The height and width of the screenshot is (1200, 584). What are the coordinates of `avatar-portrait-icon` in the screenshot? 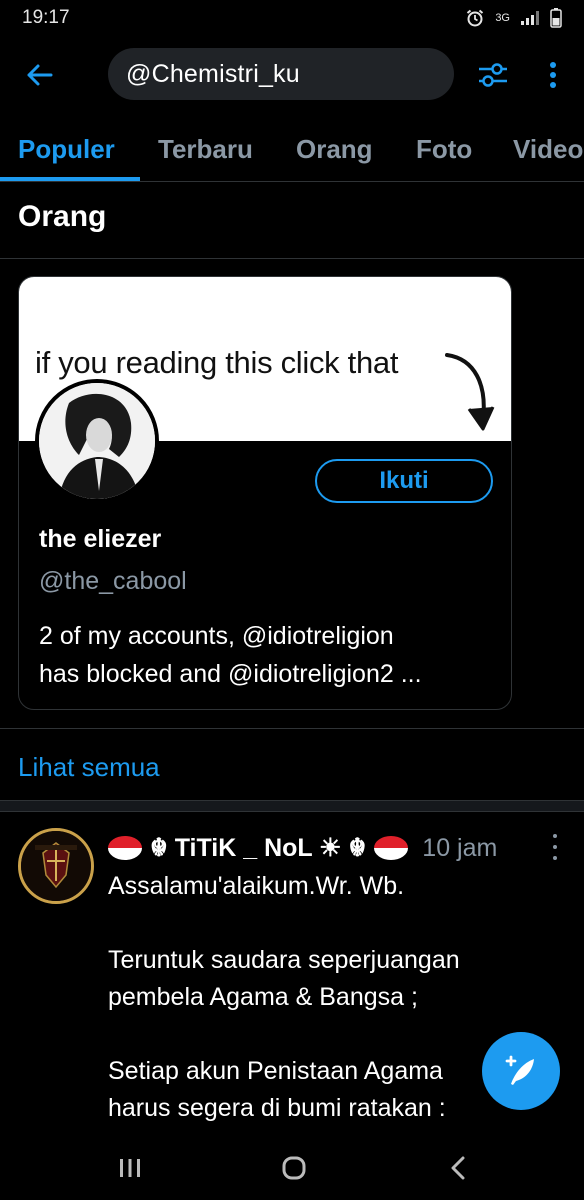 It's located at (97, 441).